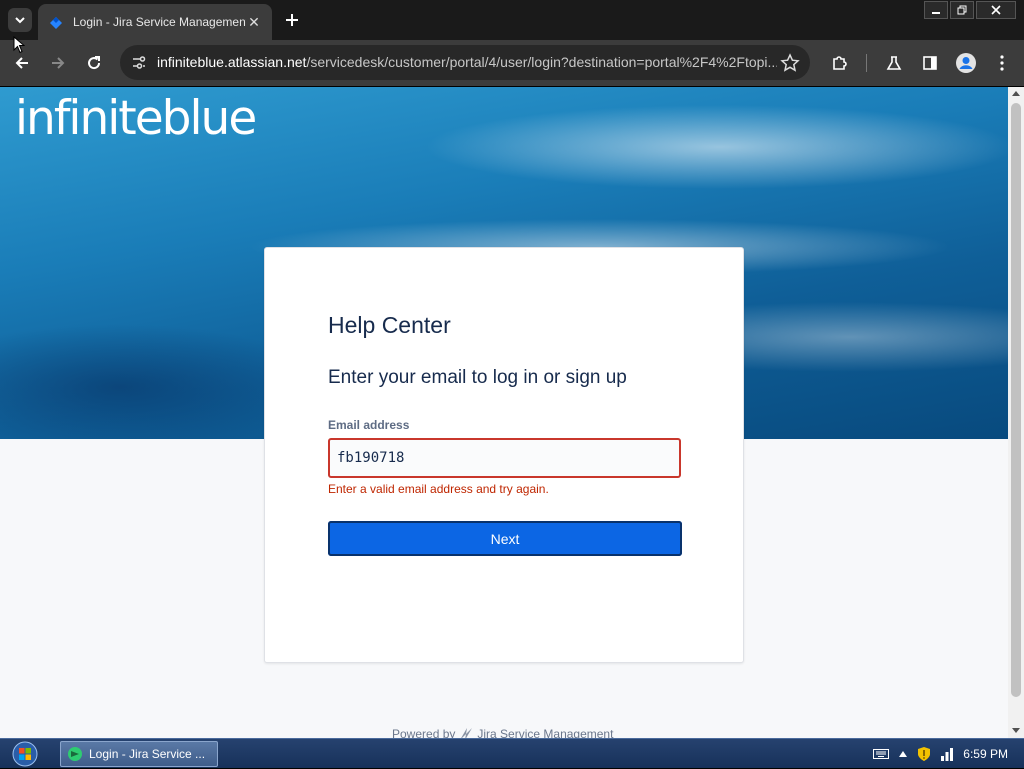 This screenshot has height=769, width=1024. Describe the element at coordinates (56, 23) in the screenshot. I see `jira-favicon-icon` at that location.